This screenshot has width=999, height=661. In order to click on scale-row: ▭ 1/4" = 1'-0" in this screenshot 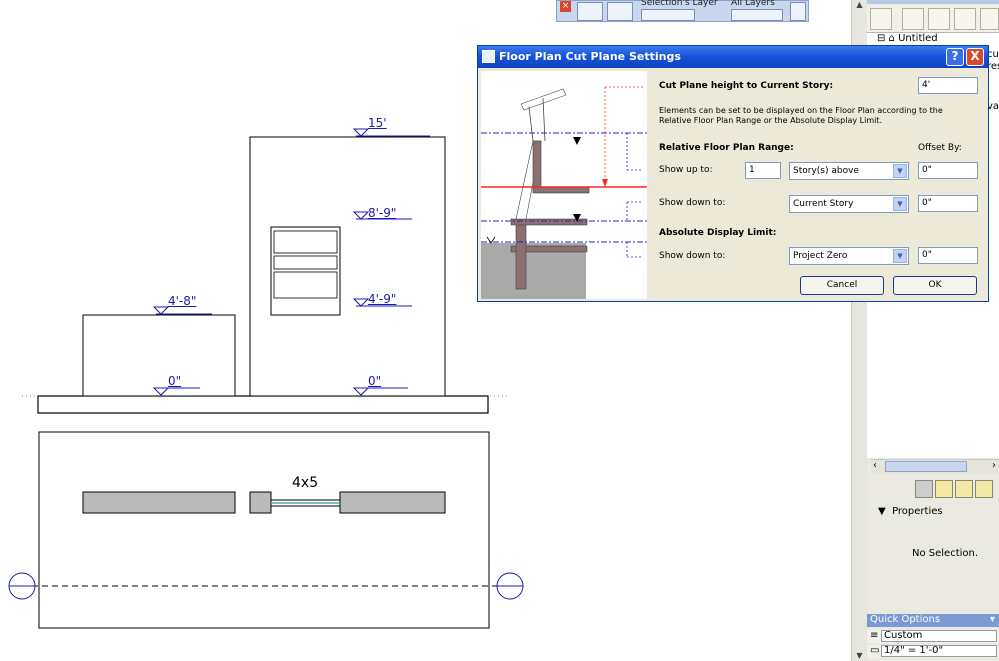, I will do `click(933, 651)`.